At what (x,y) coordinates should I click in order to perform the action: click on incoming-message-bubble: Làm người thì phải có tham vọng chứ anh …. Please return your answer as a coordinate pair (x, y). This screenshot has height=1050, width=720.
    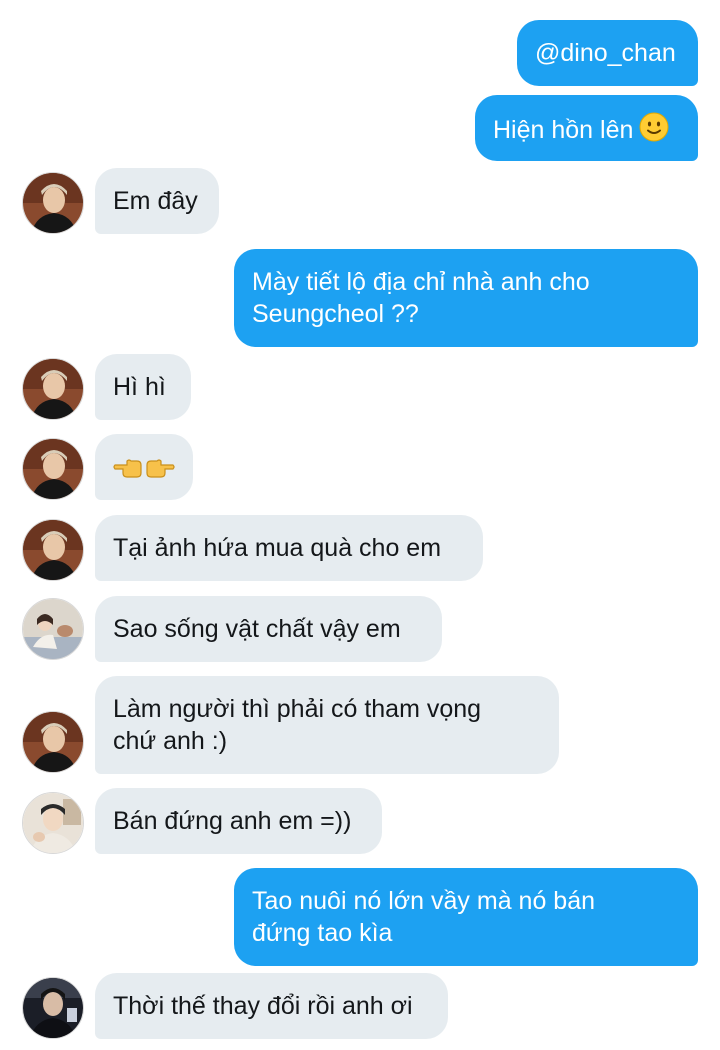
    Looking at the image, I should click on (327, 725).